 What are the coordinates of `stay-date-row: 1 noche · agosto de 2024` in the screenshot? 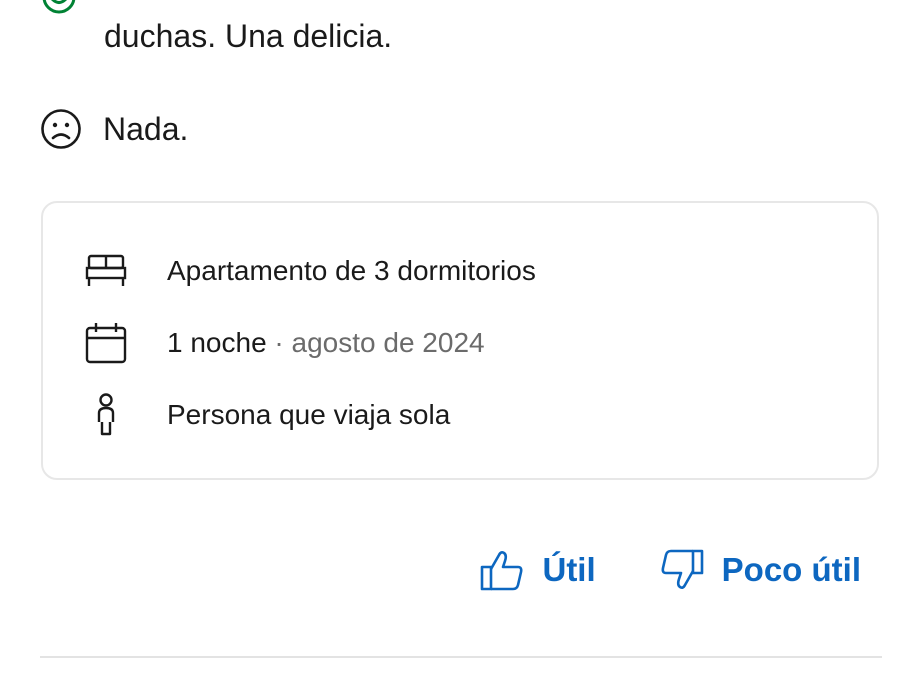 It's located at (284, 343).